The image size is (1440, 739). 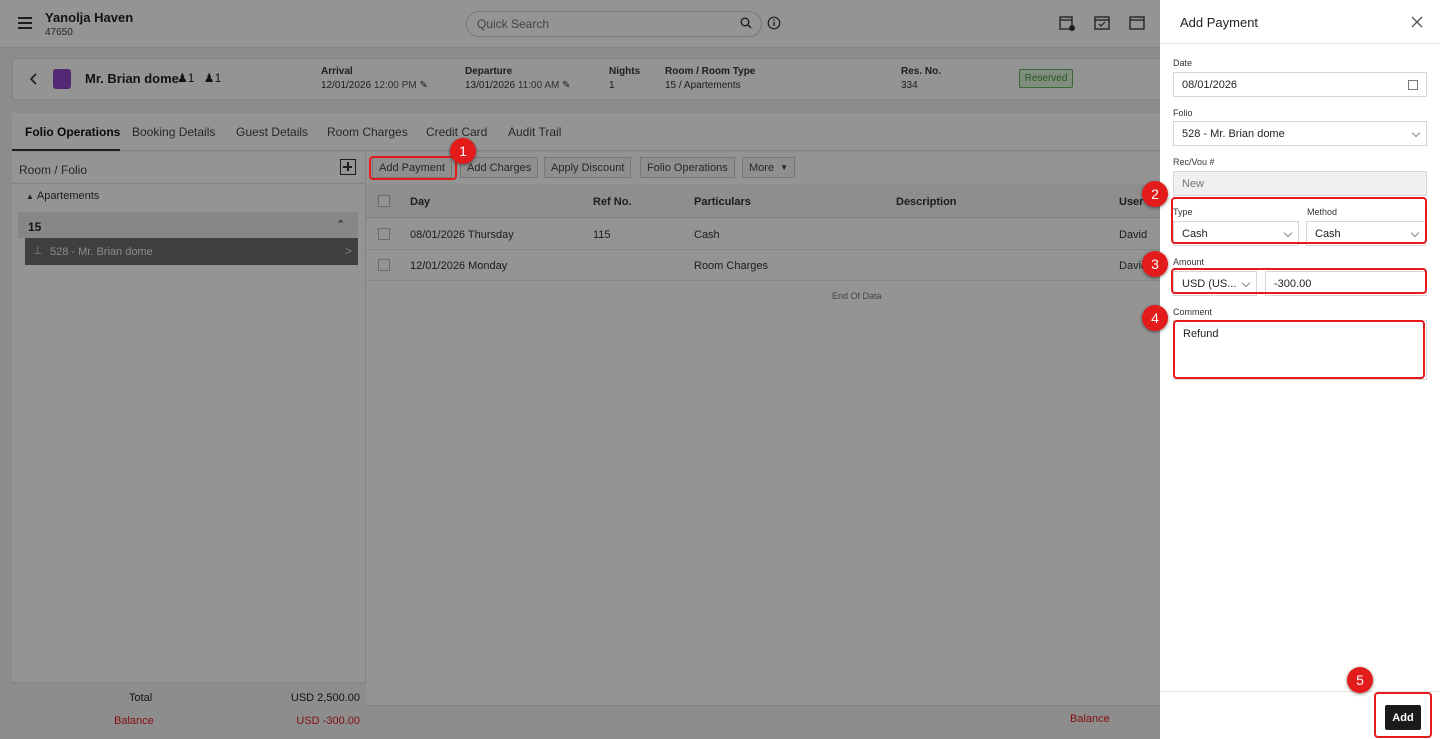 What do you see at coordinates (1189, 262) in the screenshot?
I see `amount-label: Amount` at bounding box center [1189, 262].